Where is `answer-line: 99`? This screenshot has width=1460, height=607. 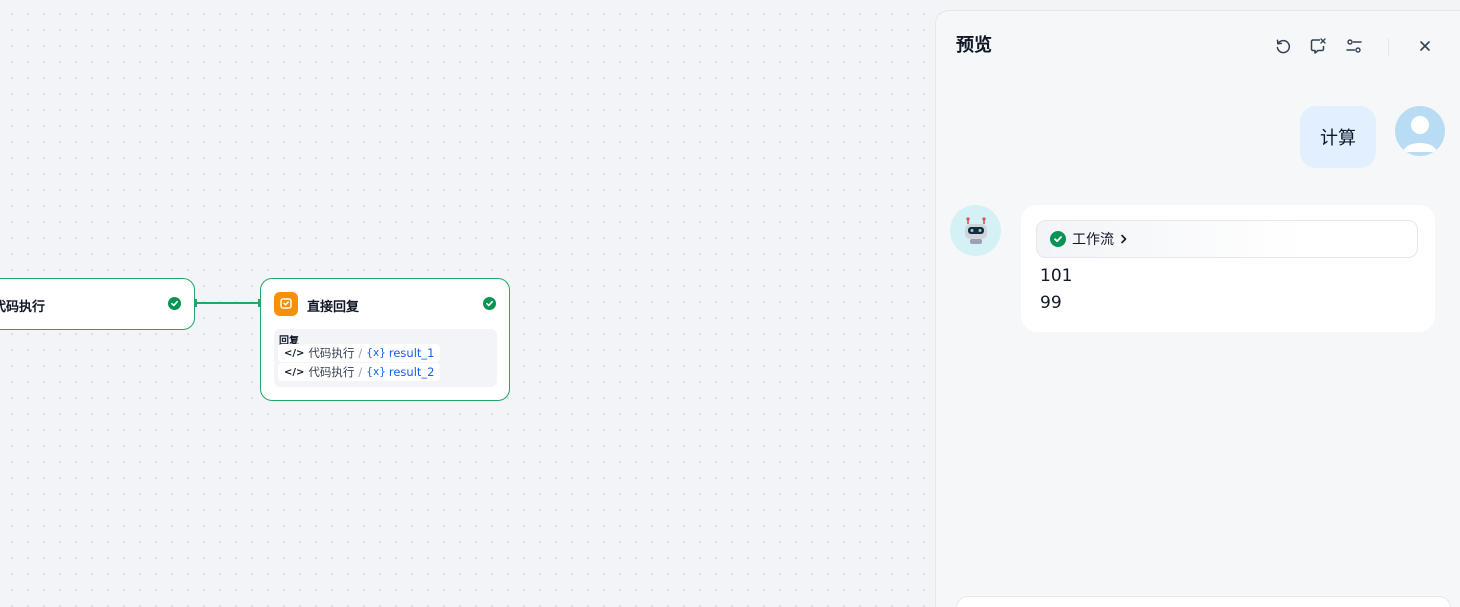 answer-line: 99 is located at coordinates (1051, 303).